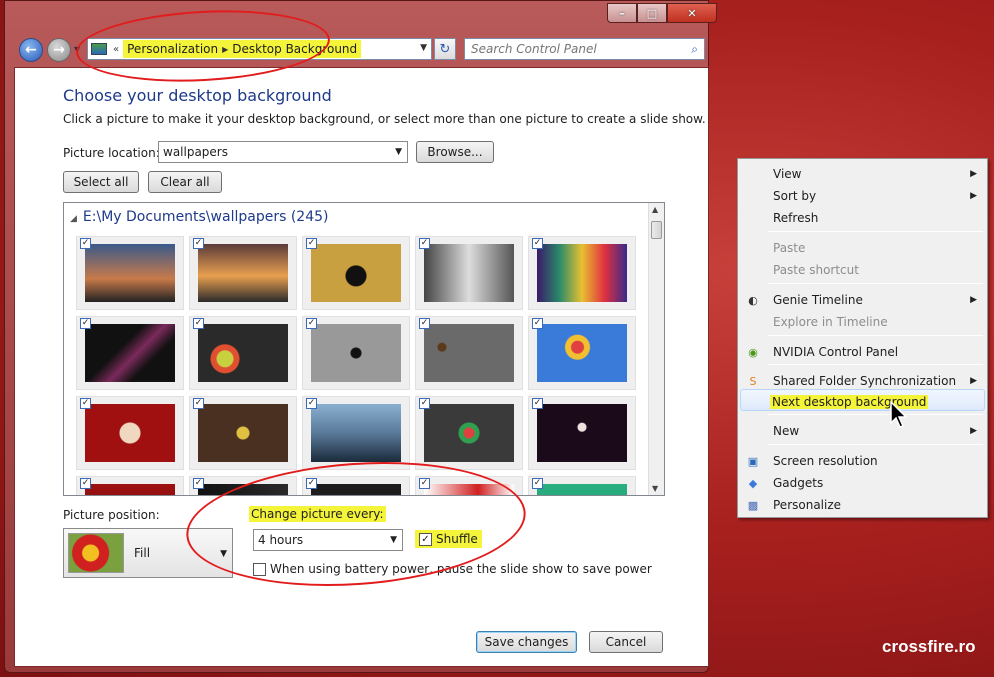 Image resolution: width=994 pixels, height=677 pixels. What do you see at coordinates (753, 381) in the screenshot?
I see `sync-icon: S` at bounding box center [753, 381].